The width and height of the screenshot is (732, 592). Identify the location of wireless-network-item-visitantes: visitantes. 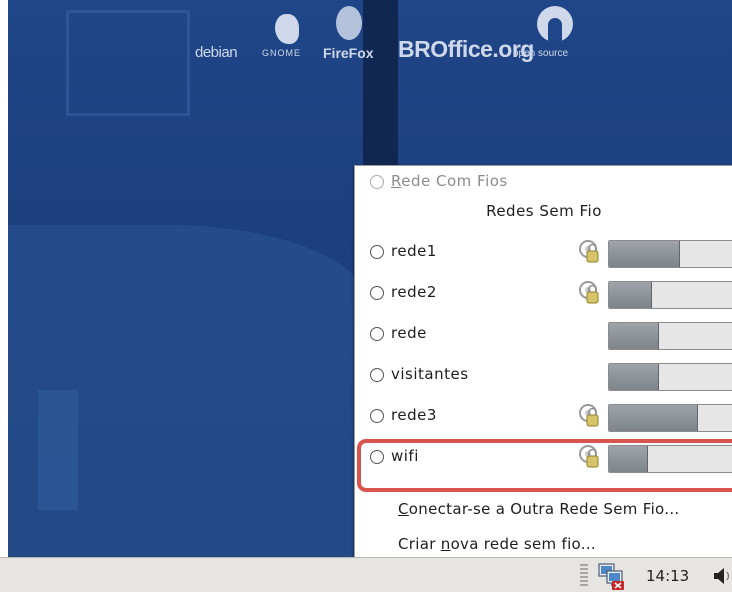
(543, 377).